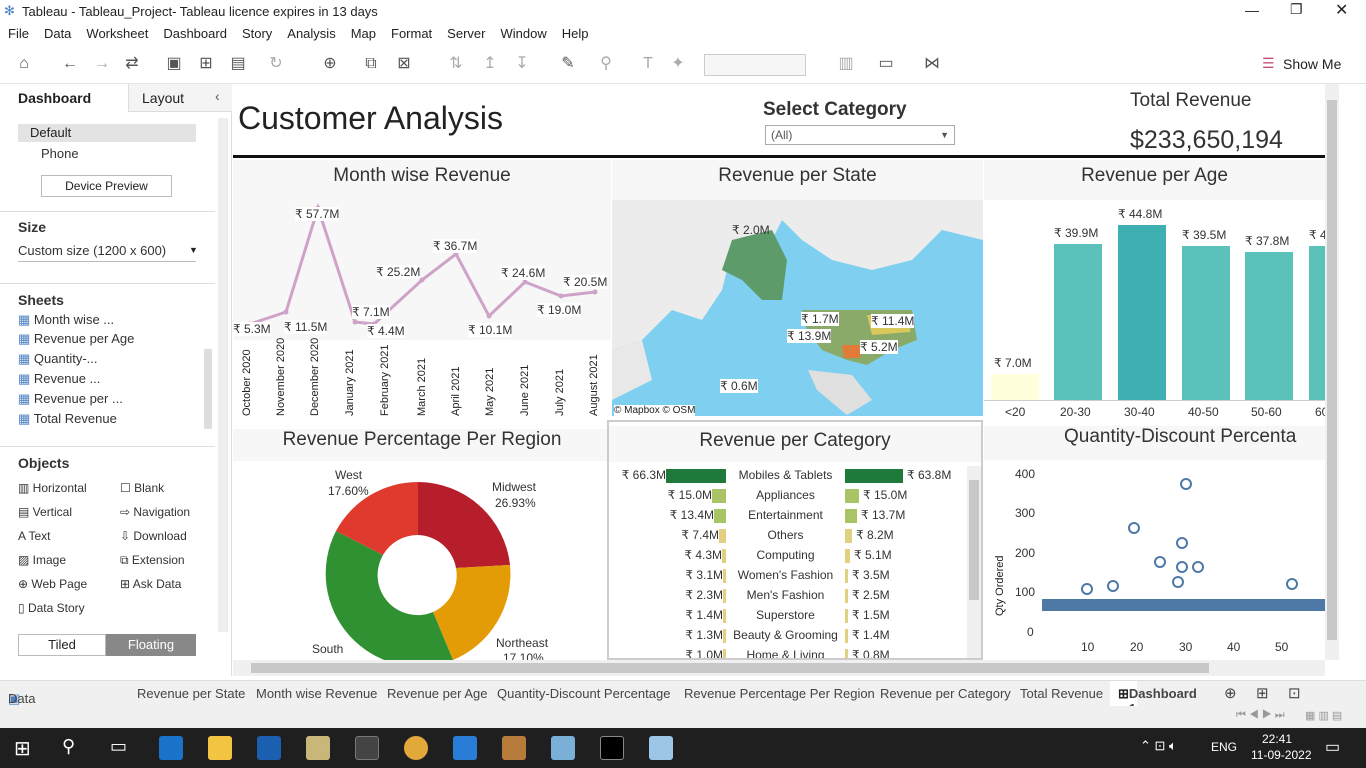  What do you see at coordinates (153, 536) in the screenshot?
I see `object-download: ⇩ Download` at bounding box center [153, 536].